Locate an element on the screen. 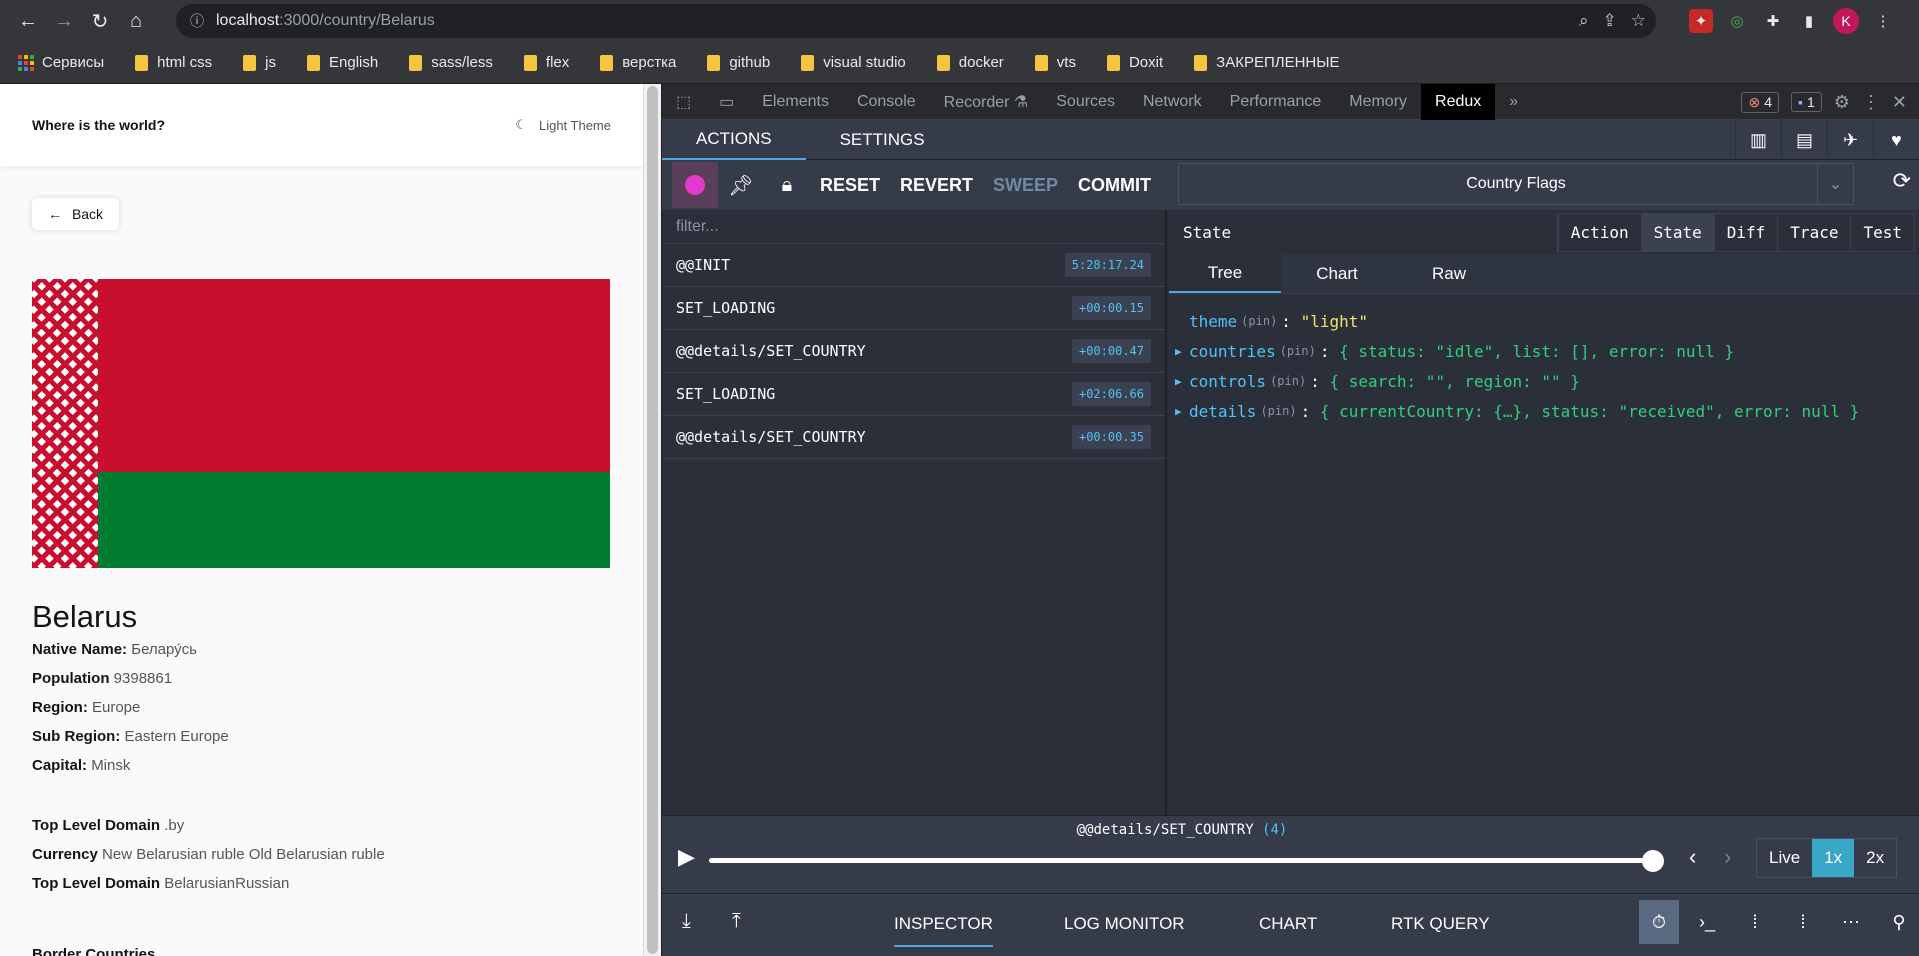 The width and height of the screenshot is (1919, 956). puzzle-icon: ✚ is located at coordinates (1773, 21).